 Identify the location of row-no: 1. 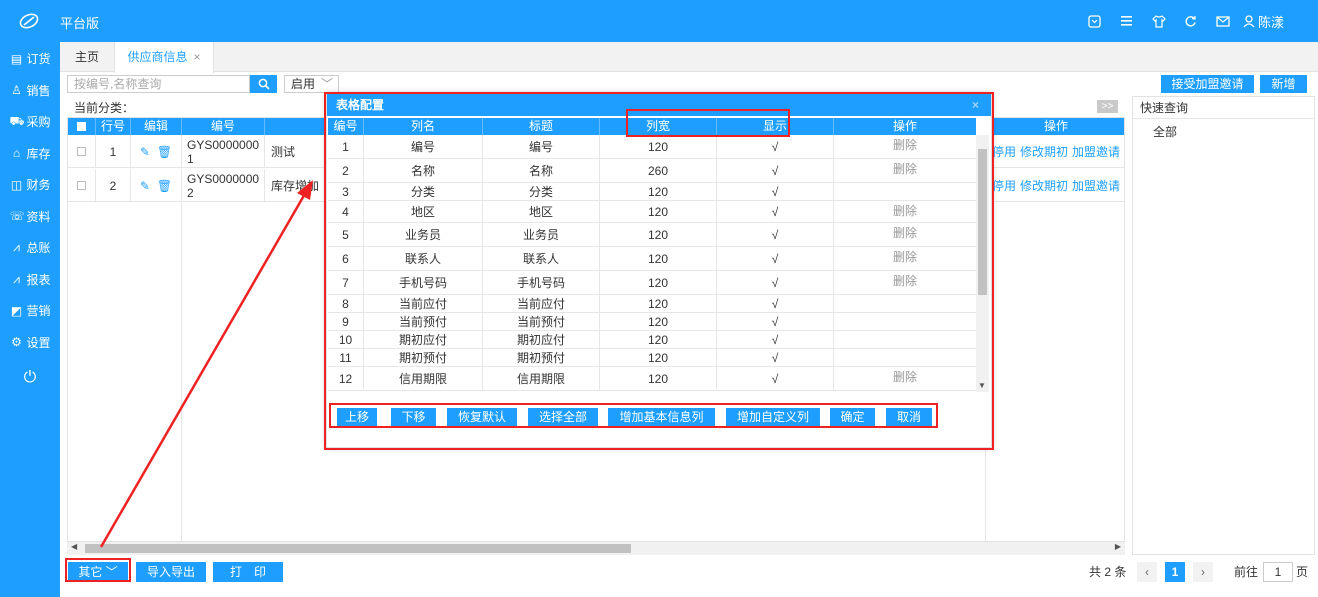
(113, 151).